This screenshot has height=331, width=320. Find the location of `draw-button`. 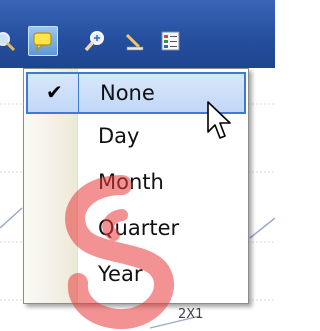

draw-button is located at coordinates (135, 41).